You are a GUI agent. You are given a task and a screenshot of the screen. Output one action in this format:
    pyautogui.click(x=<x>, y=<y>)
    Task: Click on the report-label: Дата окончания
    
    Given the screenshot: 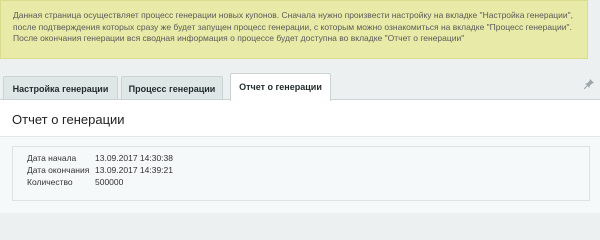 What is the action you would take?
    pyautogui.click(x=58, y=170)
    